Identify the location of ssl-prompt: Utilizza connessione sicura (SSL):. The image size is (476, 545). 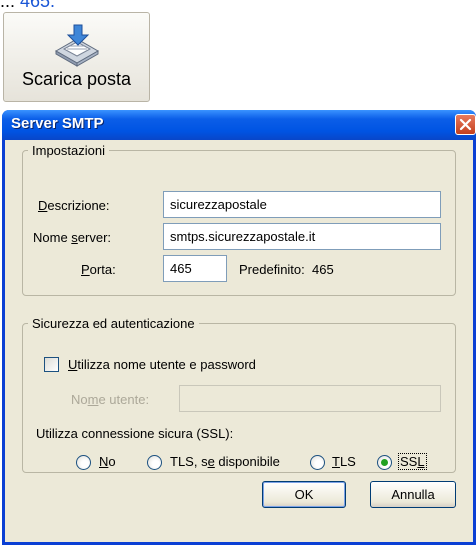
(135, 433).